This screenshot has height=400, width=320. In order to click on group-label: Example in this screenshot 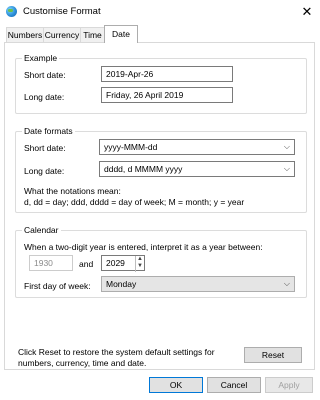, I will do `click(41, 58)`.